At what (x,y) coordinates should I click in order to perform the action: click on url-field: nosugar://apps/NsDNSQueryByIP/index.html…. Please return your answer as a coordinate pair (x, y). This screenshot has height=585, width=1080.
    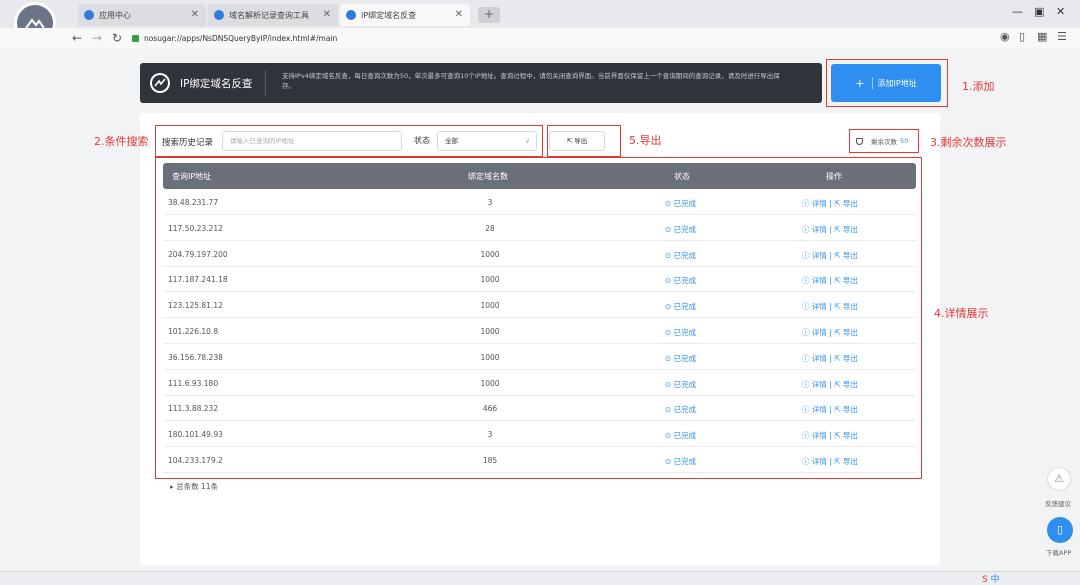
    Looking at the image, I should click on (562, 38).